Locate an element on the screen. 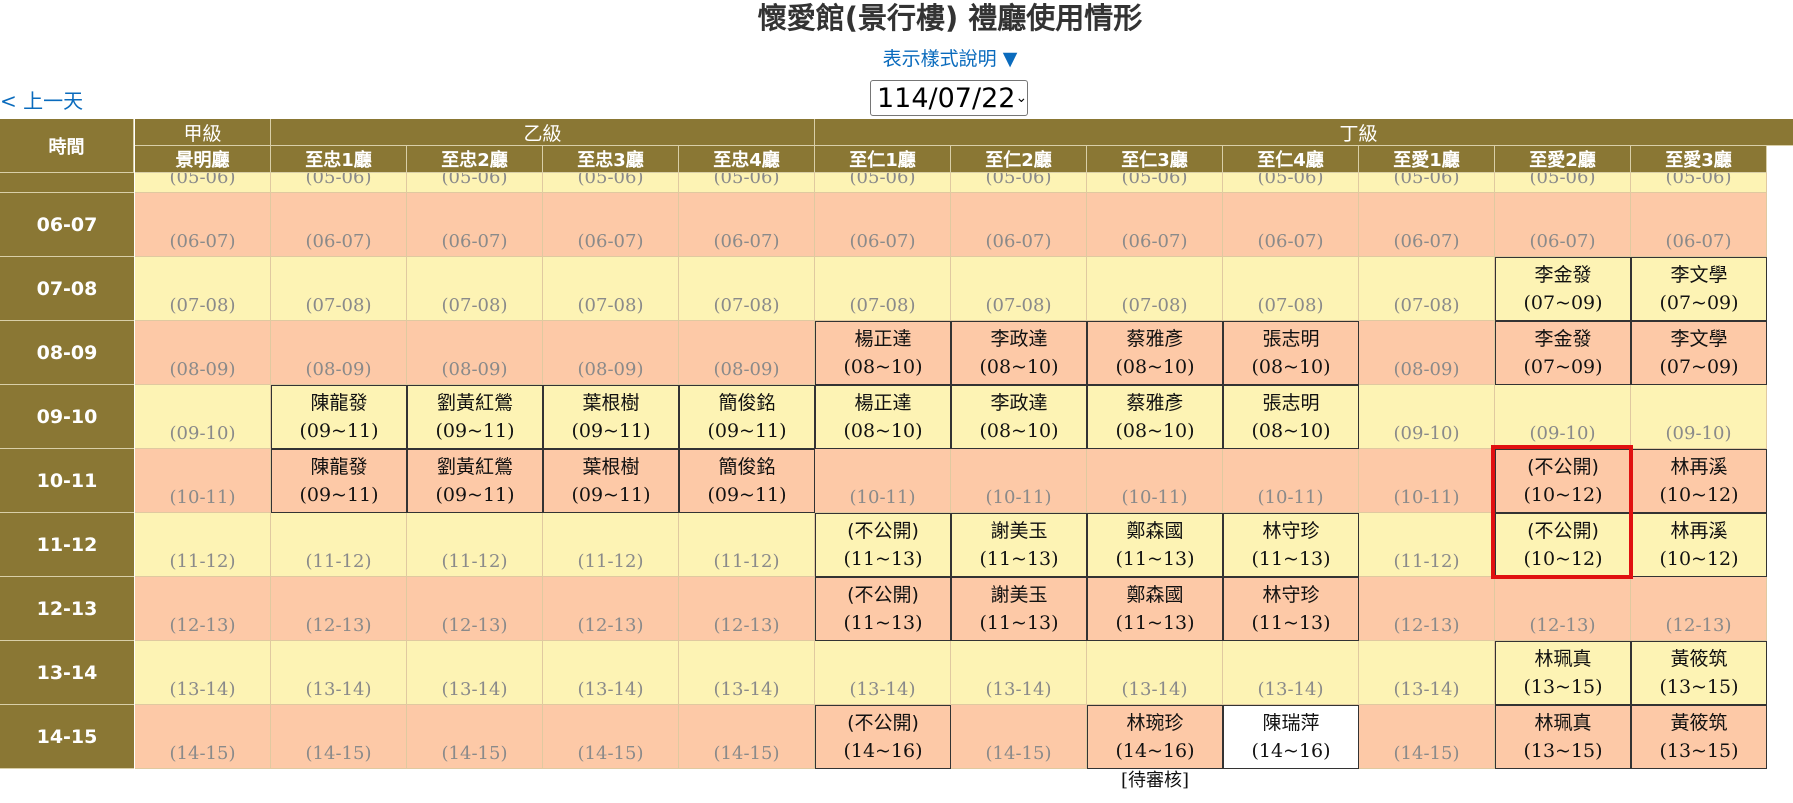 This screenshot has width=1793, height=803. date-select: 114/07/22 ⌄ is located at coordinates (949, 98).